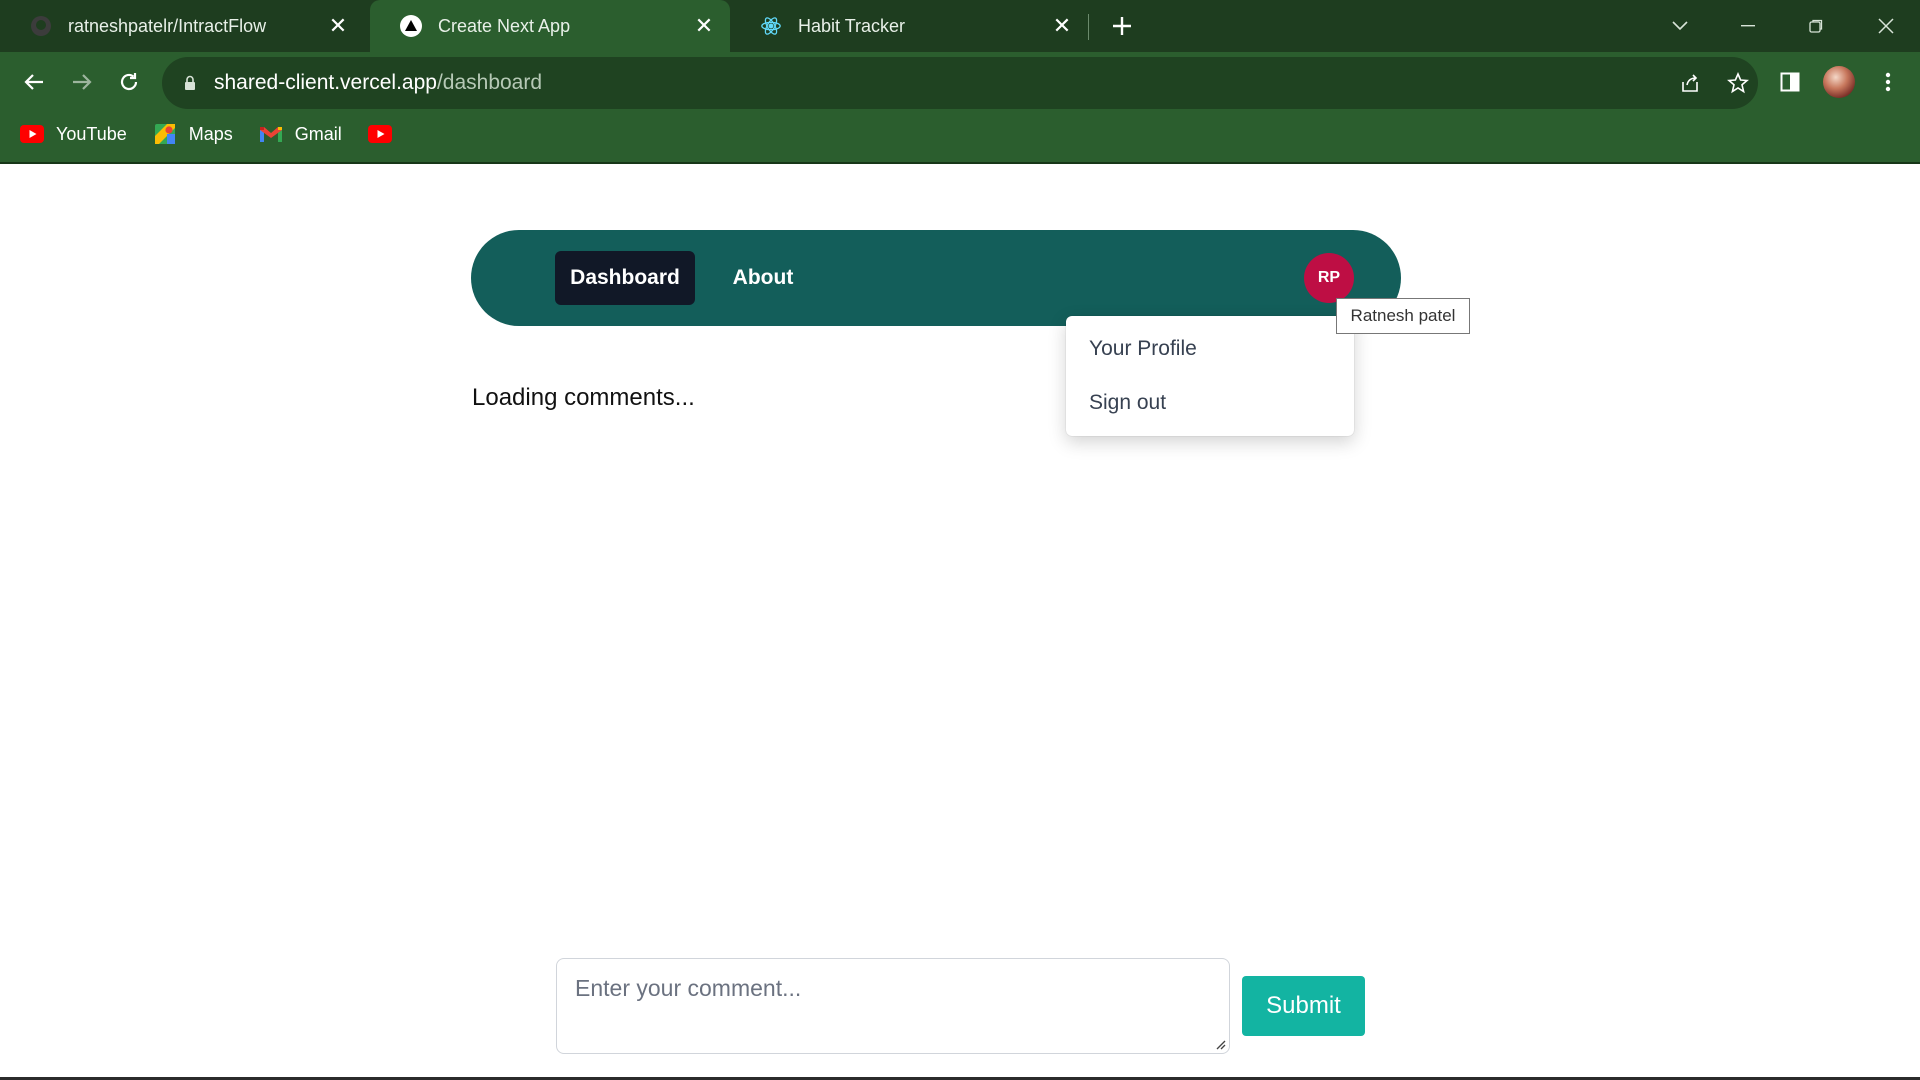 The height and width of the screenshot is (1080, 1920). What do you see at coordinates (936, 278) in the screenshot?
I see `top-navbar: Dashboard About RP` at bounding box center [936, 278].